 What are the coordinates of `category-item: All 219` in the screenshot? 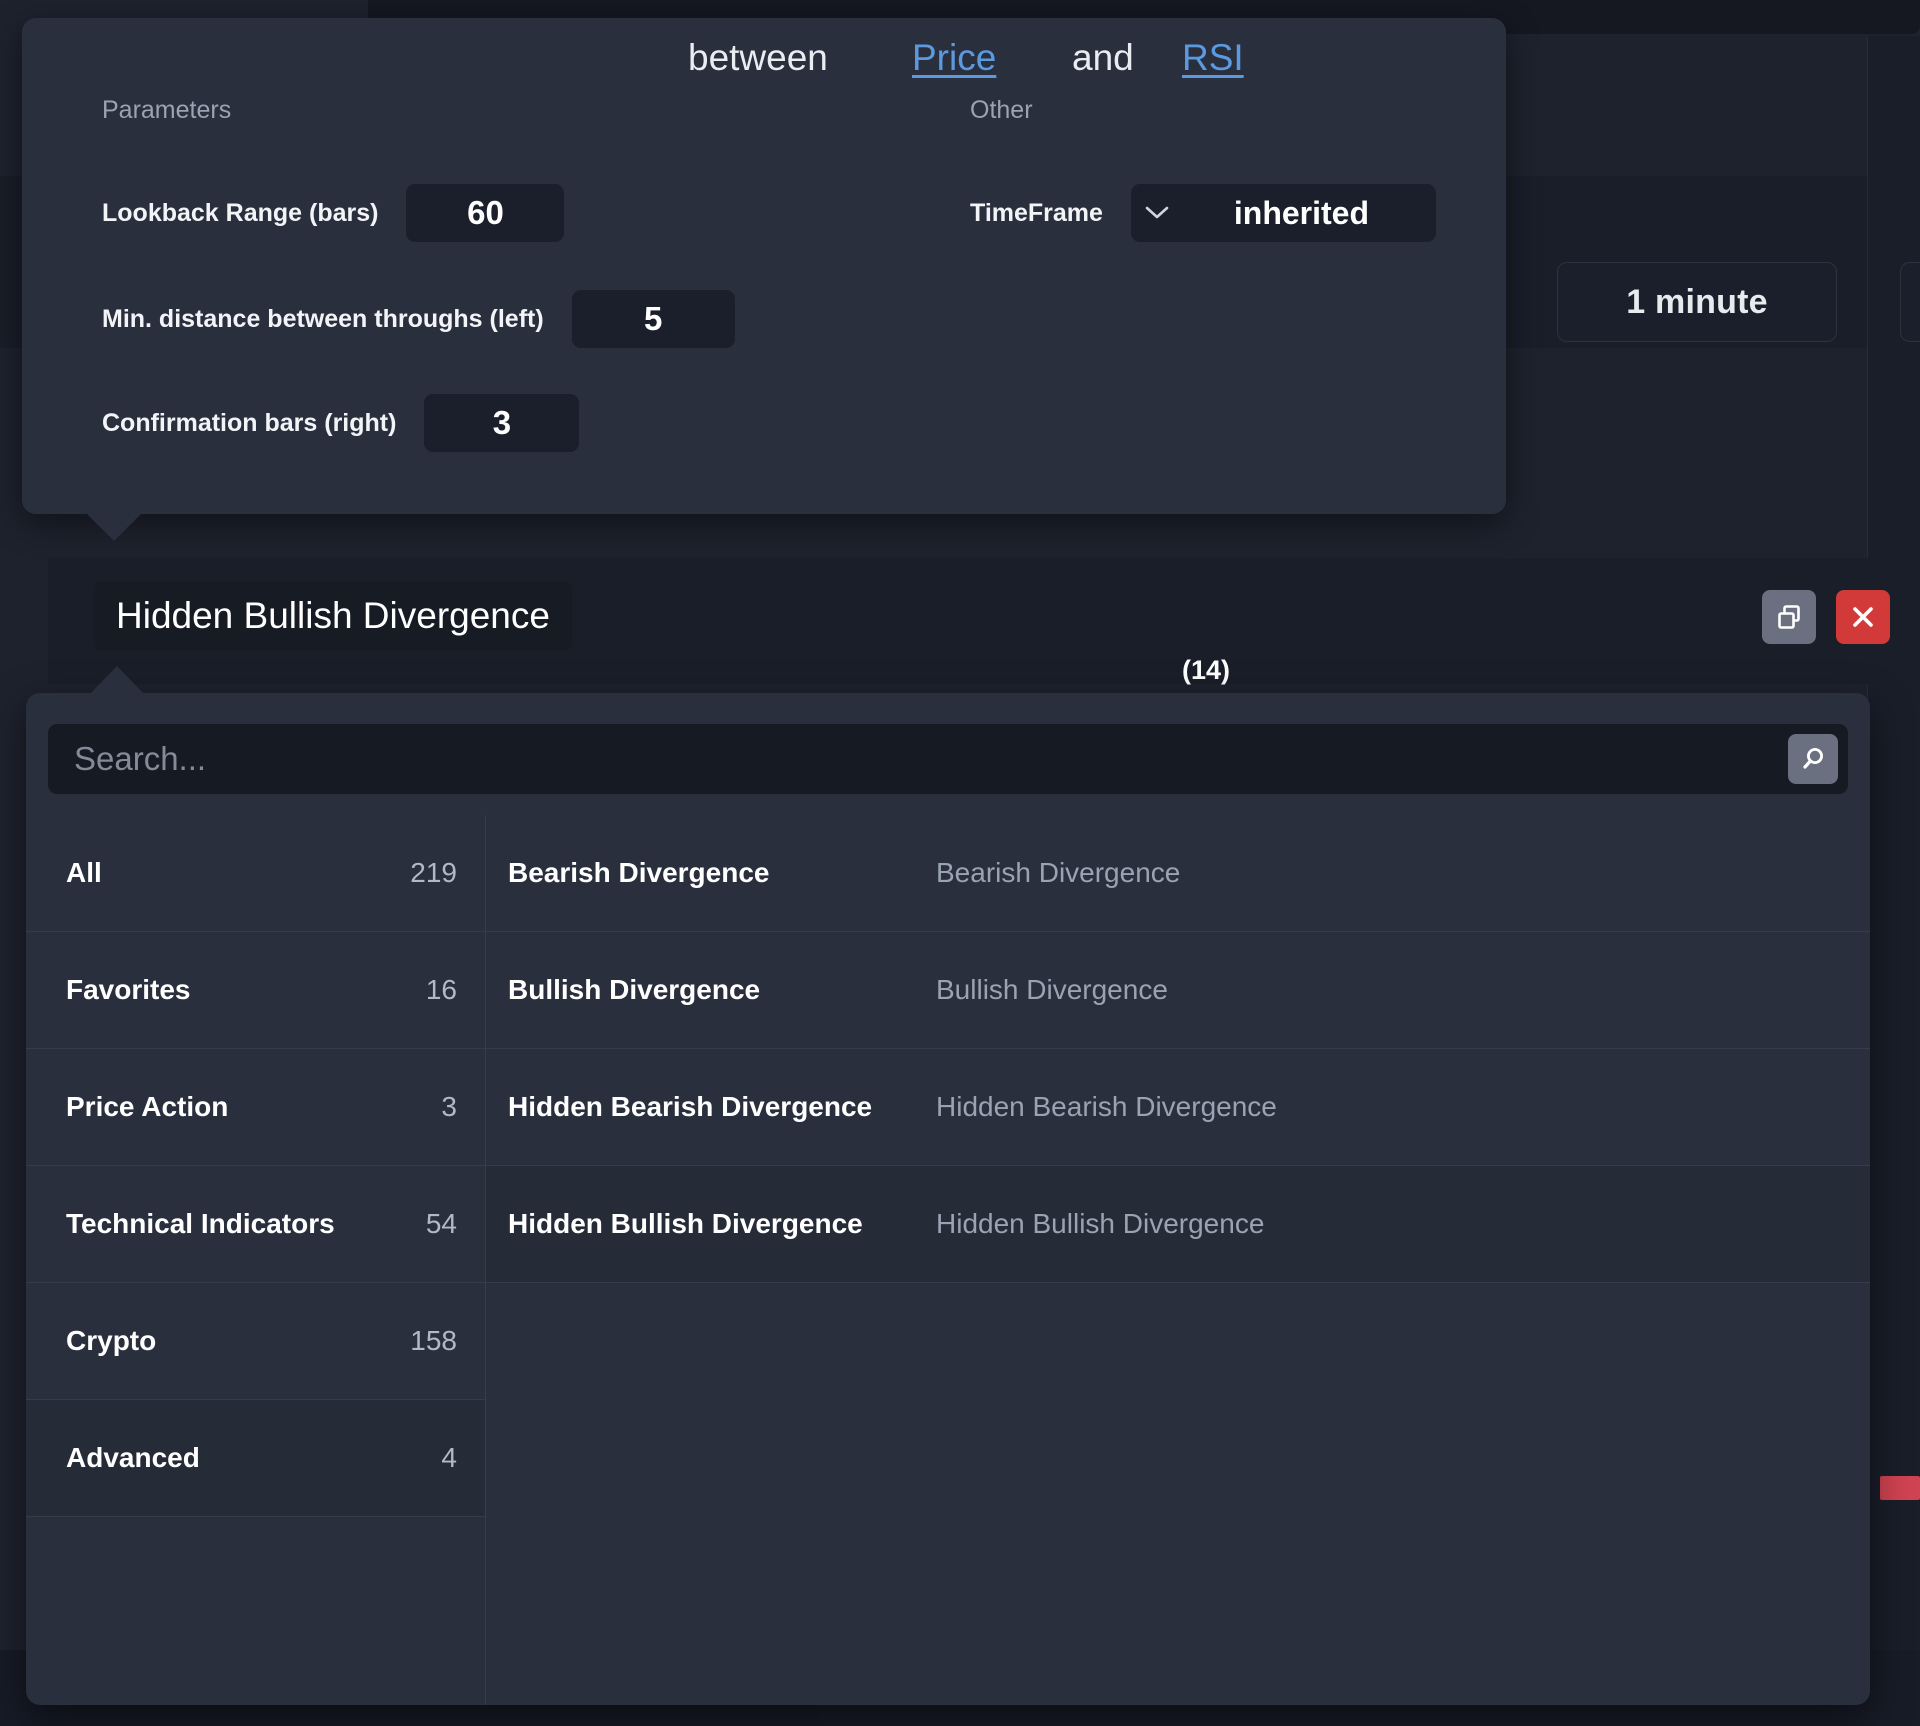 It's located at (255, 873).